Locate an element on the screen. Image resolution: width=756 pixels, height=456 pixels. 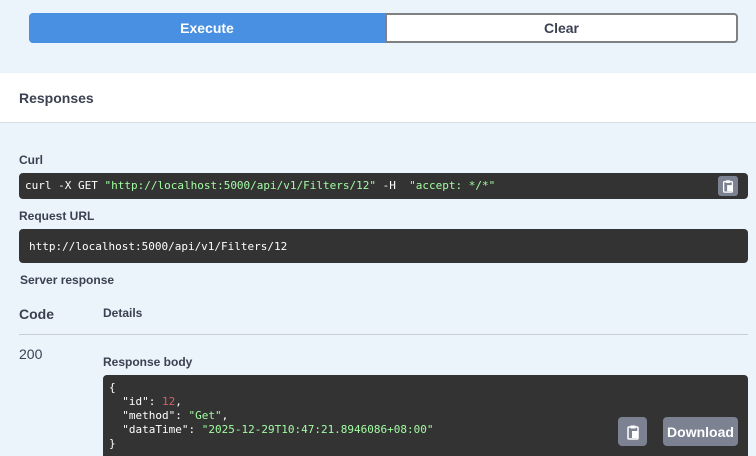
json-datatime-value: "2025-12-29T10:47:21.8946086+08:00" is located at coordinates (317, 429).